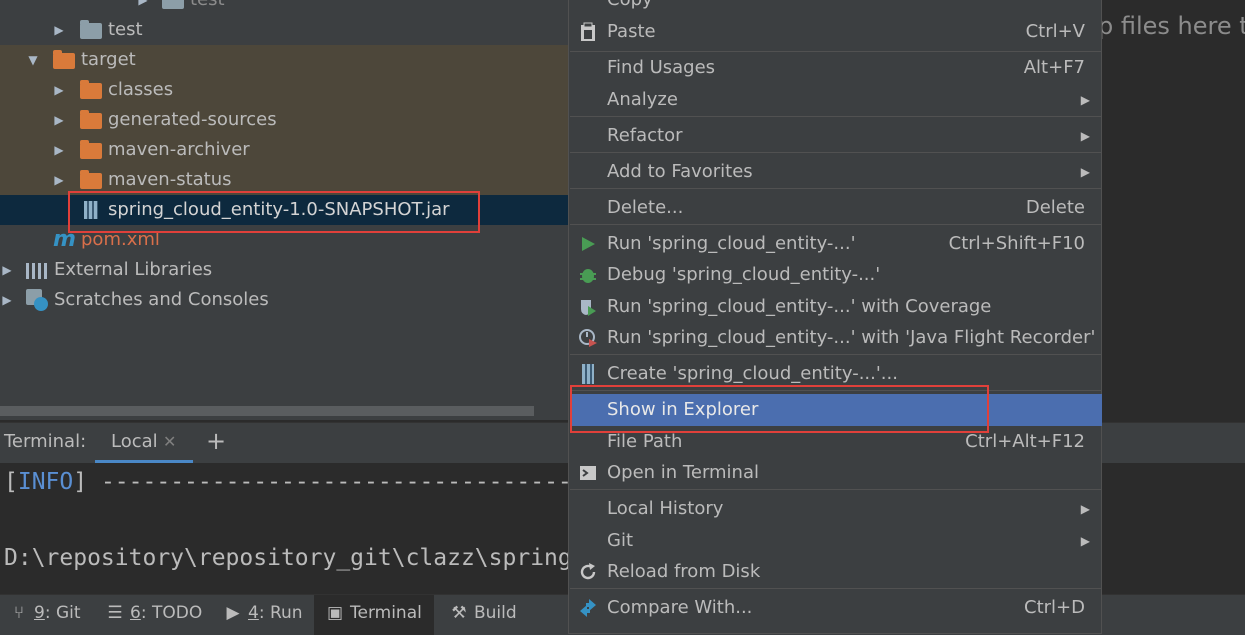 This screenshot has height=635, width=1245. I want to click on tree-item-label: classes, so click(141, 89).